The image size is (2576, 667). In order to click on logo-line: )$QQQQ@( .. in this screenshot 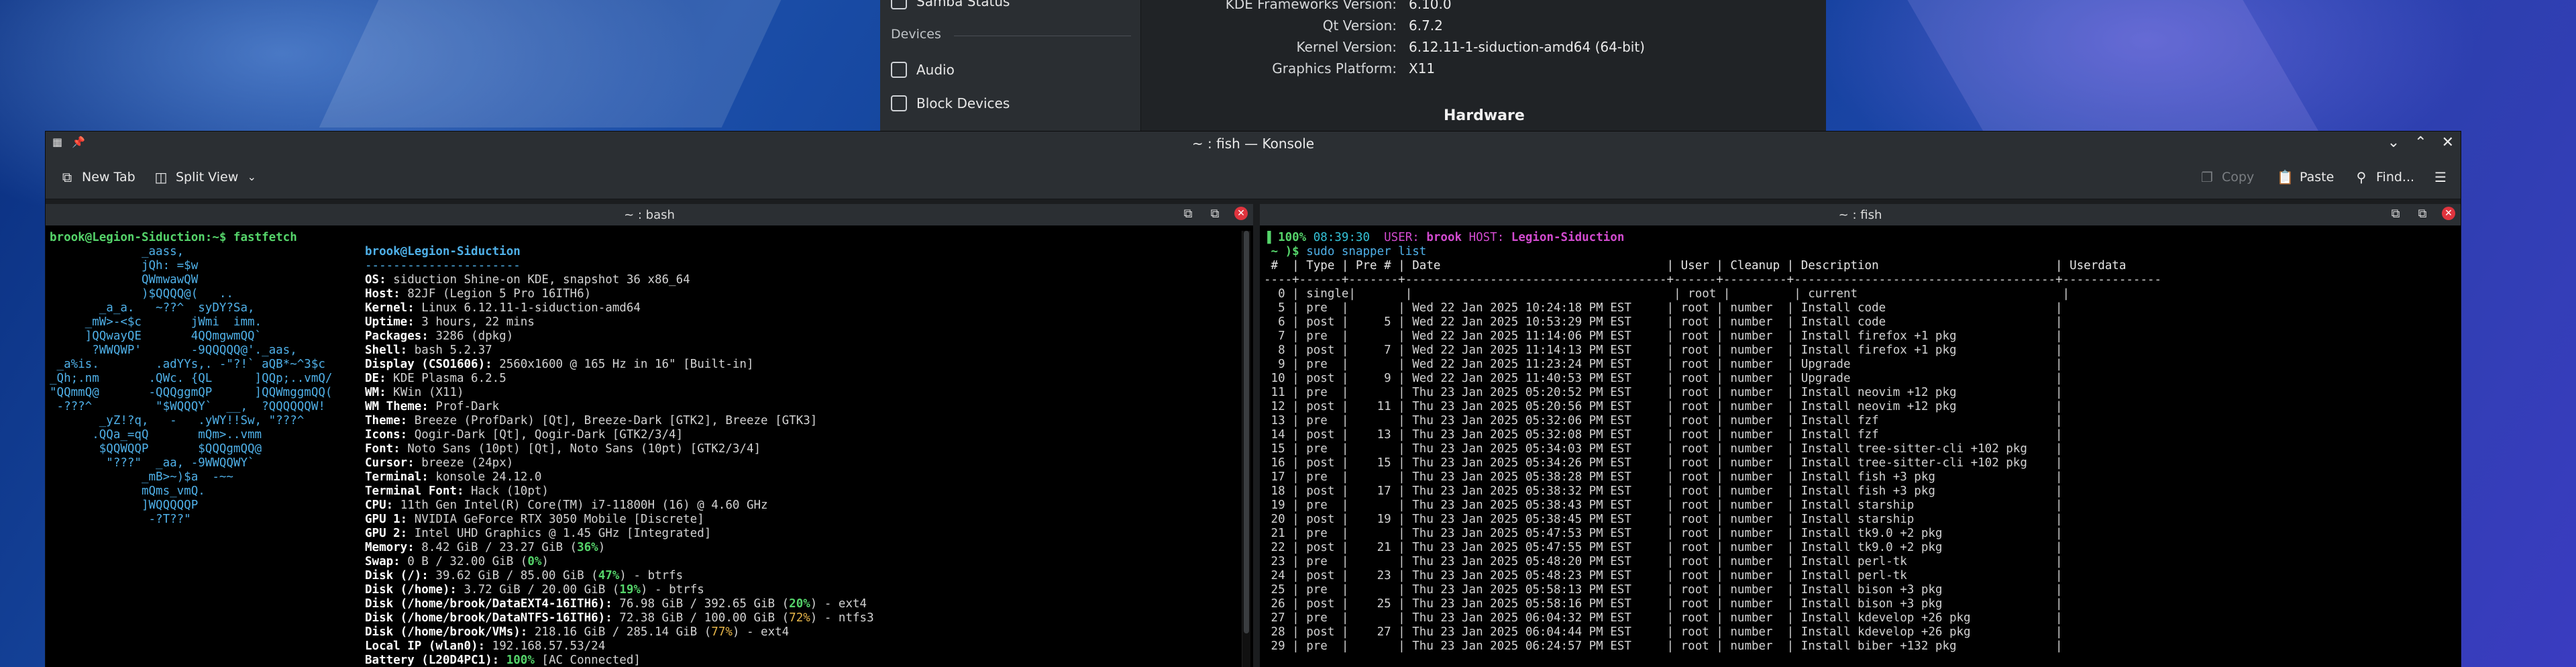, I will do `click(141, 294)`.